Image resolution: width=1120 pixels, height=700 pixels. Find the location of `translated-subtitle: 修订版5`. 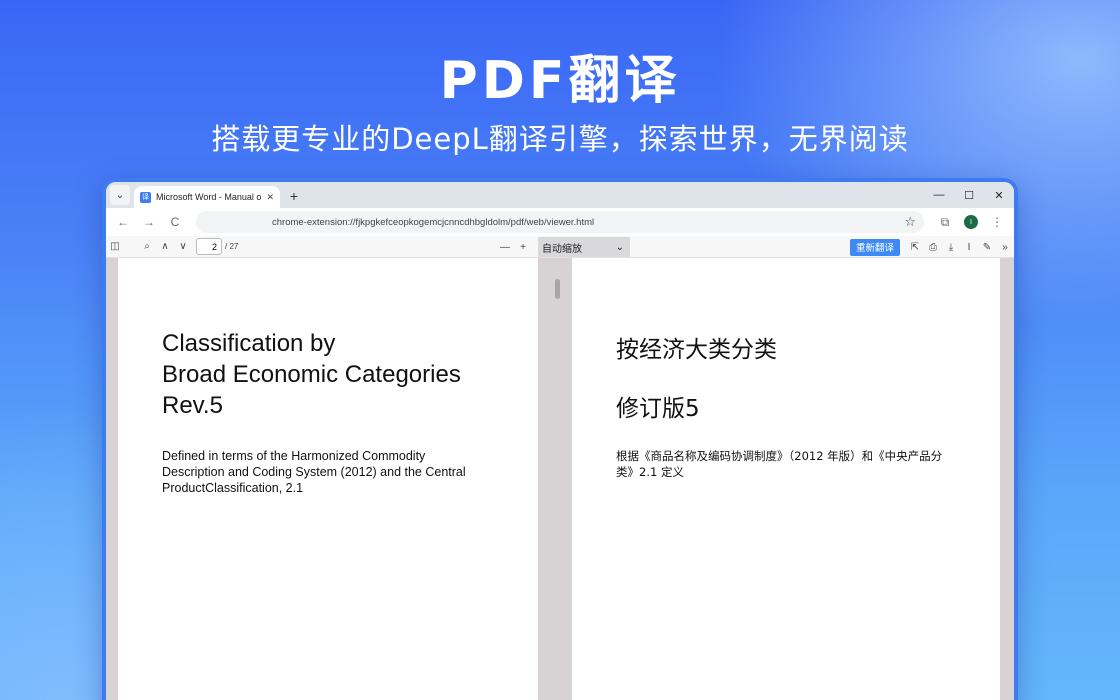

translated-subtitle: 修订版5 is located at coordinates (658, 409).